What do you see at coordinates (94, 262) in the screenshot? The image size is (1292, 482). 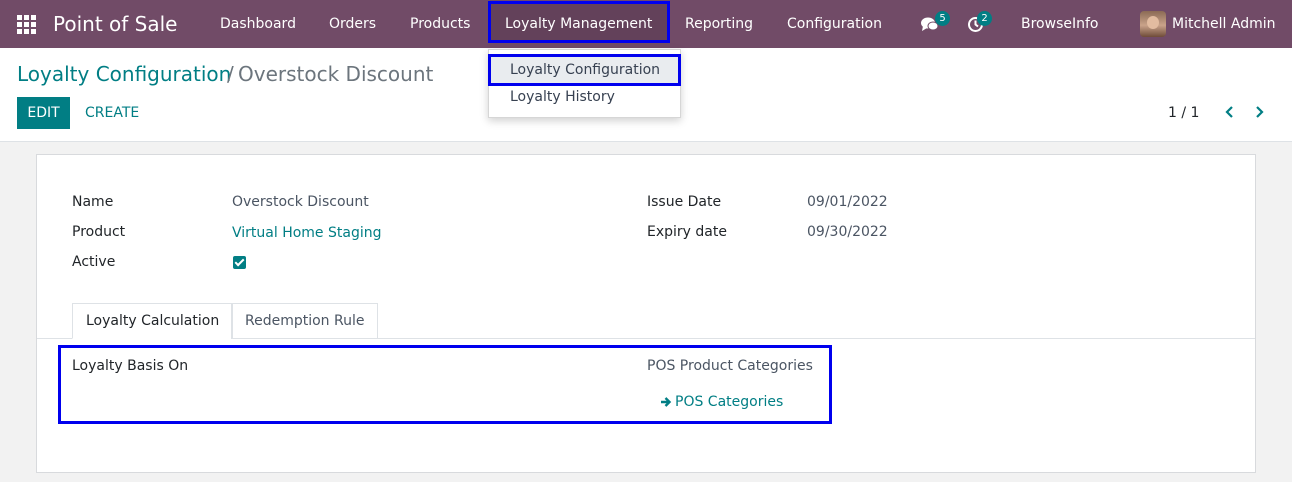 I see `active-label: Active` at bounding box center [94, 262].